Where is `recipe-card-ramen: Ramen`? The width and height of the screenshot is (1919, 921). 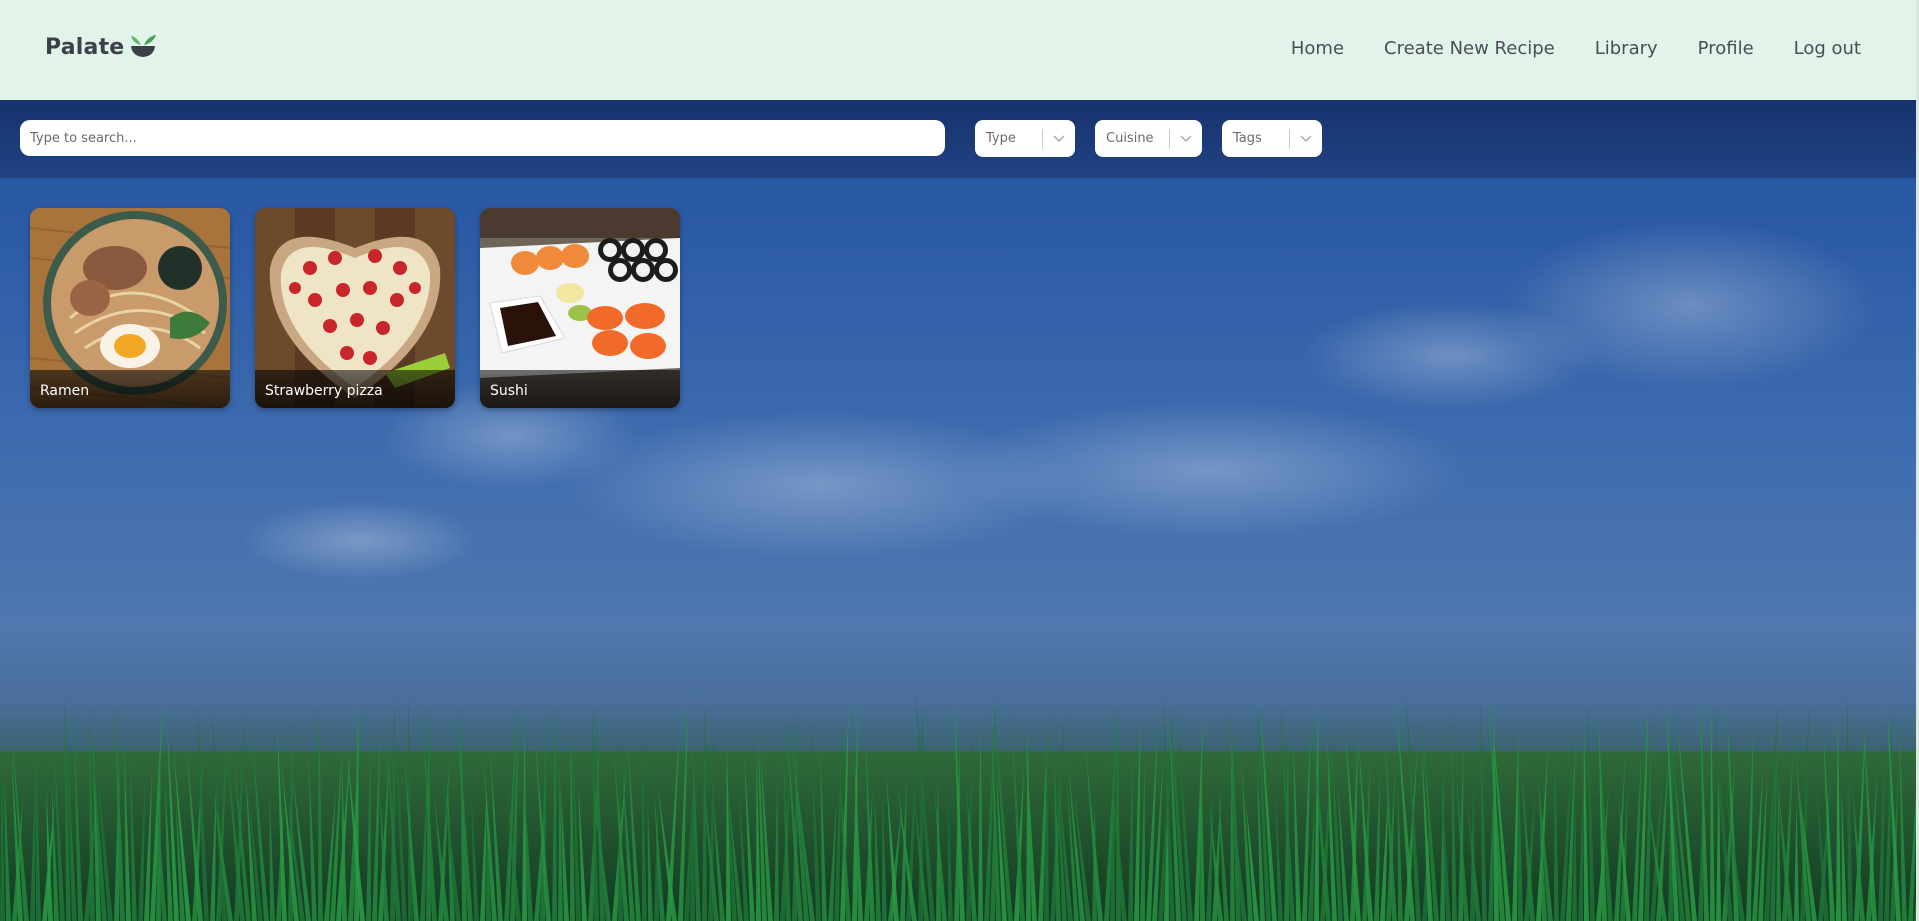 recipe-card-ramen: Ramen is located at coordinates (130, 308).